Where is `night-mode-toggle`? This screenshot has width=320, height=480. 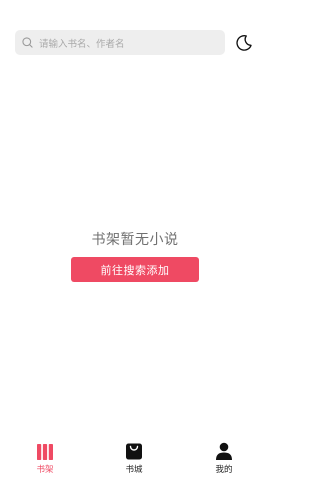
night-mode-toggle is located at coordinates (244, 43).